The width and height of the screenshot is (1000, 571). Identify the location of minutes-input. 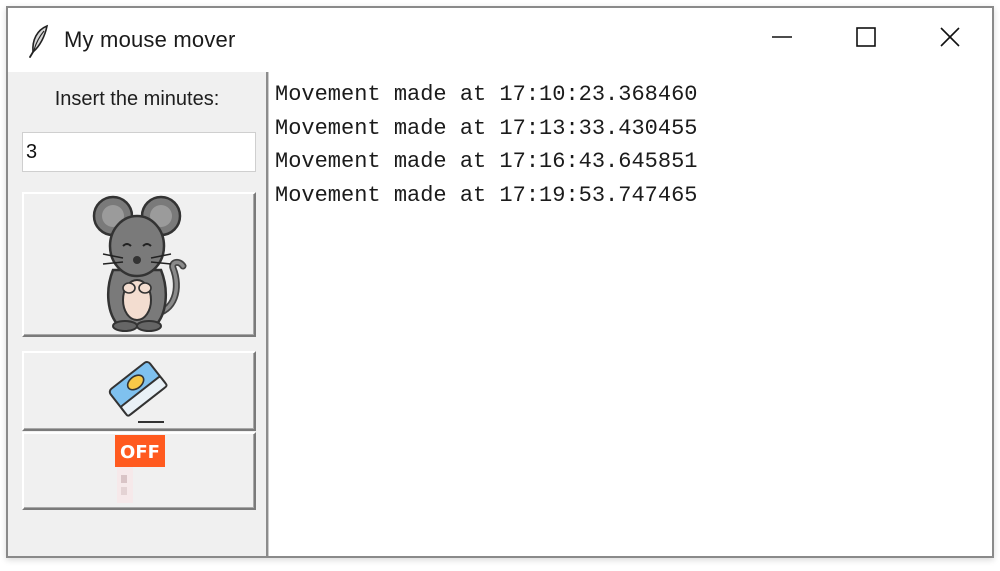
(139, 152).